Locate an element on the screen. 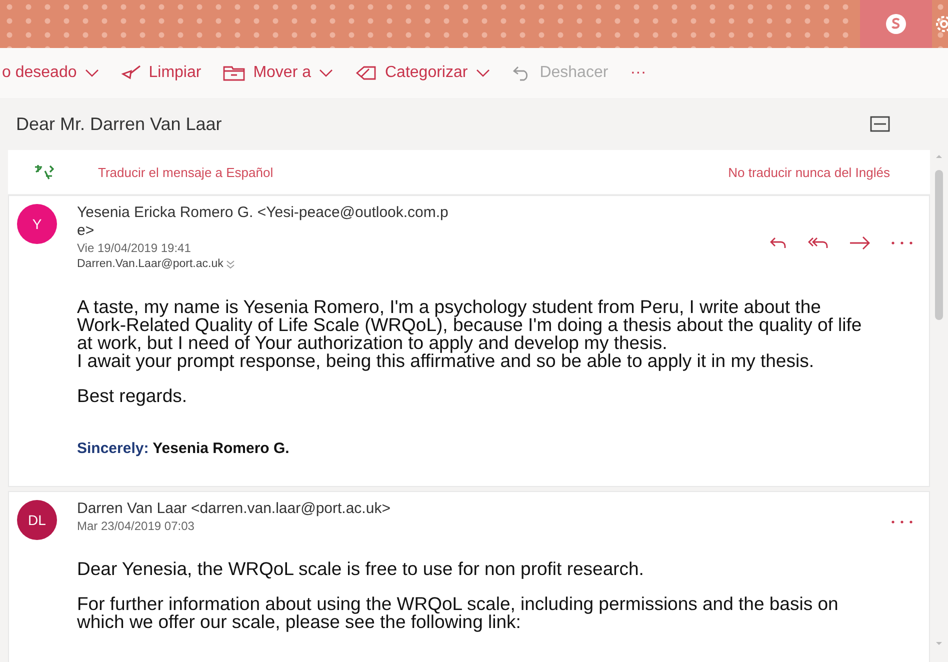  message-paragraph: Best regards. is located at coordinates (132, 396).